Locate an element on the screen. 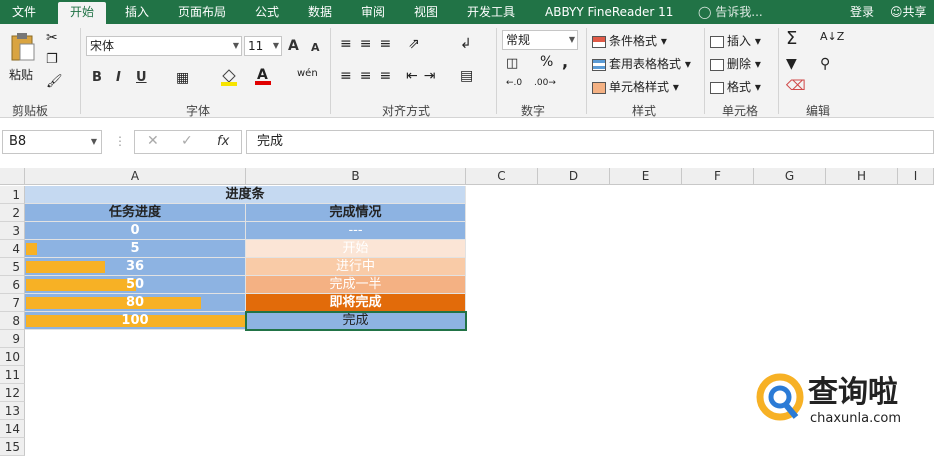  fill-color-icon is located at coordinates (229, 78).